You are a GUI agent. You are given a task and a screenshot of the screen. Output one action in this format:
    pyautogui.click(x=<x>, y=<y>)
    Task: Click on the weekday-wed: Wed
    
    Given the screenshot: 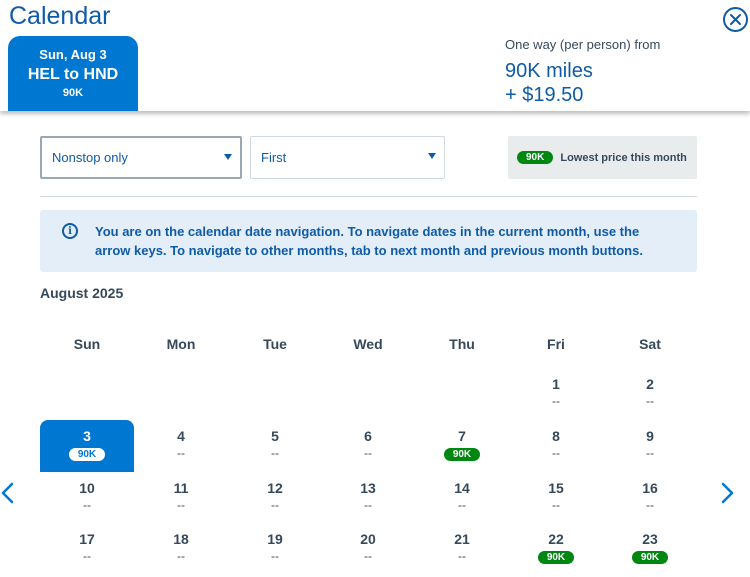 What is the action you would take?
    pyautogui.click(x=368, y=344)
    